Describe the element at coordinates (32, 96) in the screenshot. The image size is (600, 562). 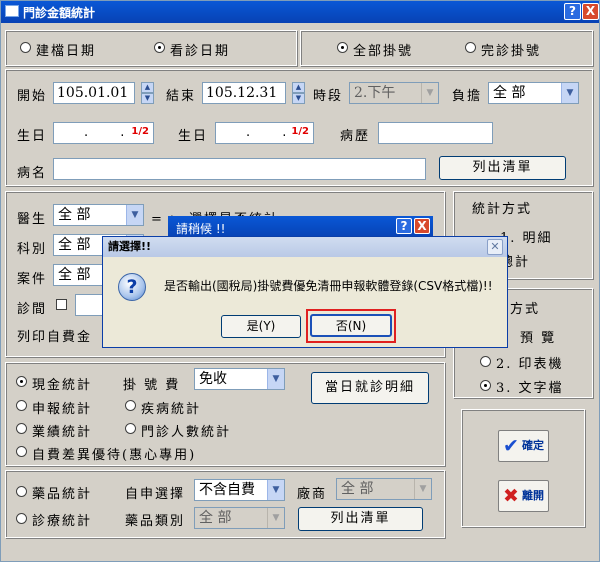
I see `start-label: 開始` at that location.